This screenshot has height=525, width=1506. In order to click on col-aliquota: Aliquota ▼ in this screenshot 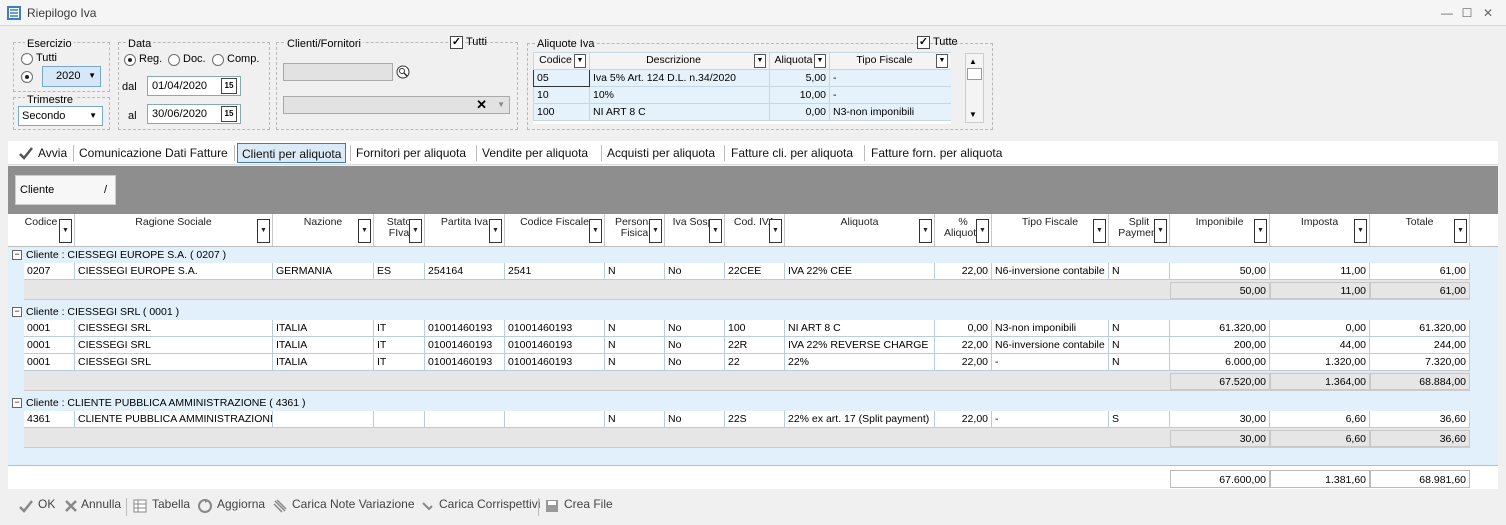, I will do `click(860, 230)`.